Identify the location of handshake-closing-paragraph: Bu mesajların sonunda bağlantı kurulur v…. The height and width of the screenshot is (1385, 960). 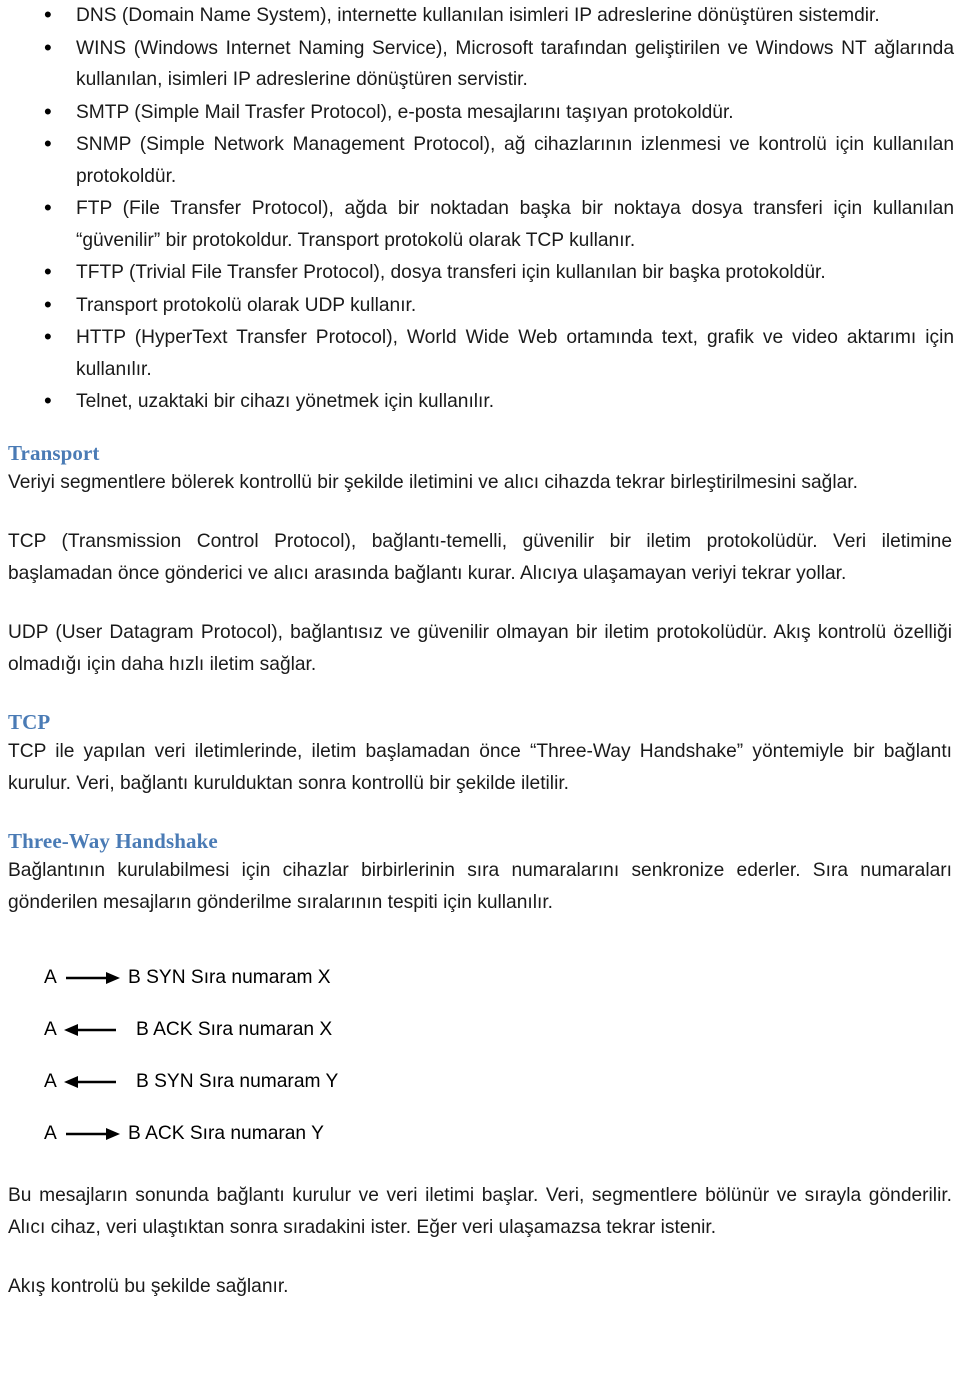
(480, 1211).